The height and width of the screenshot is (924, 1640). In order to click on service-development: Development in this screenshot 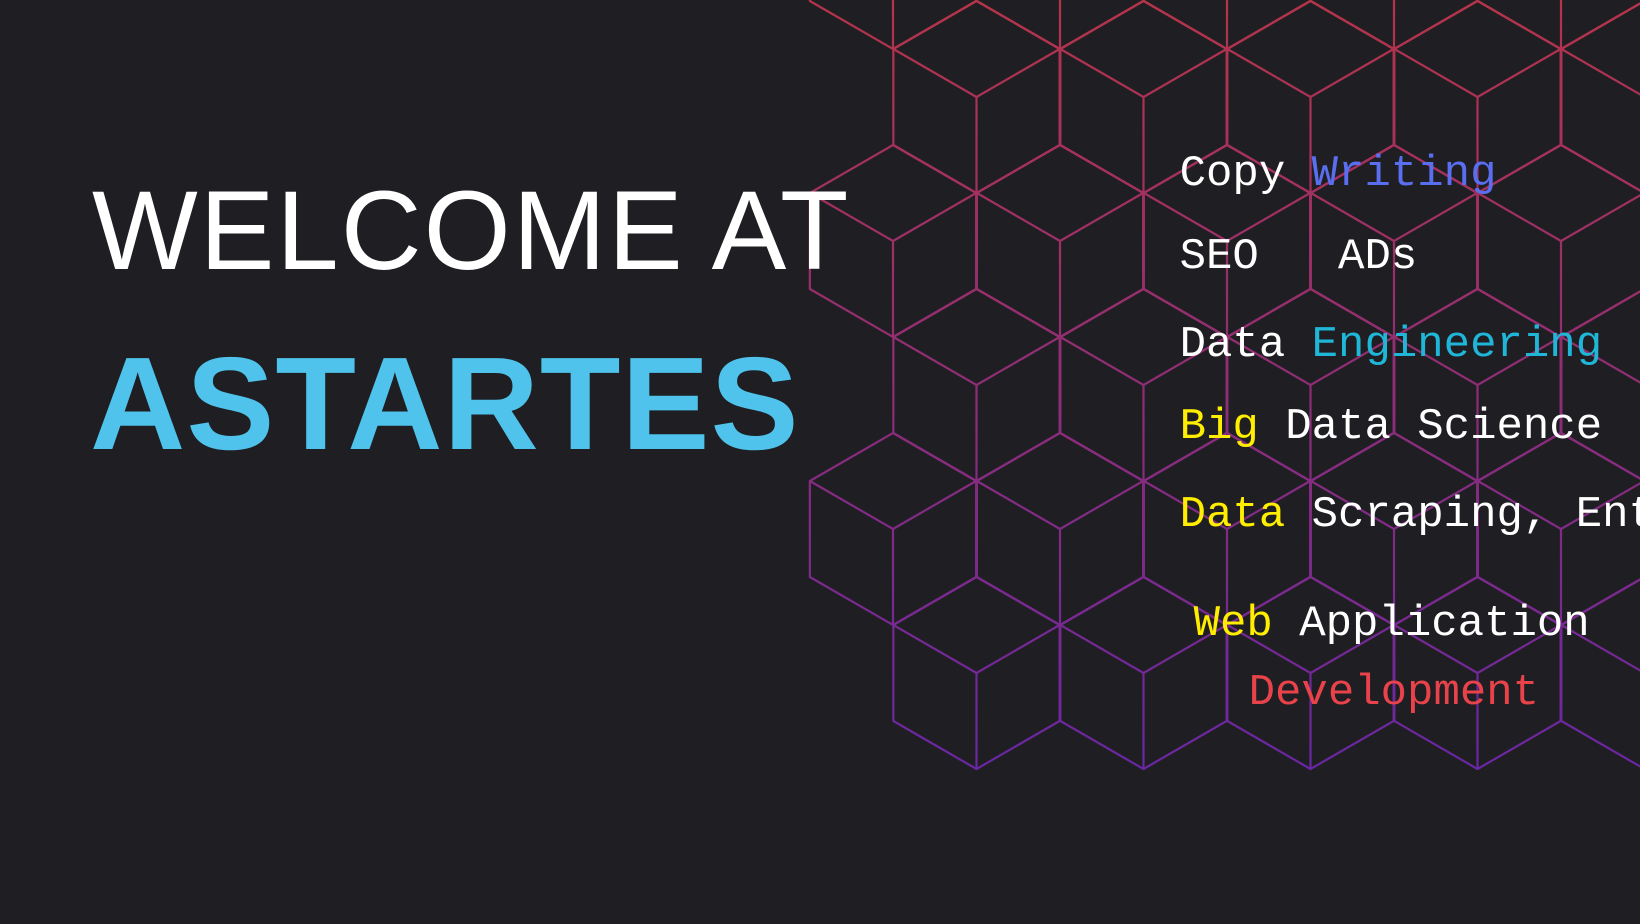, I will do `click(1341, 693)`.